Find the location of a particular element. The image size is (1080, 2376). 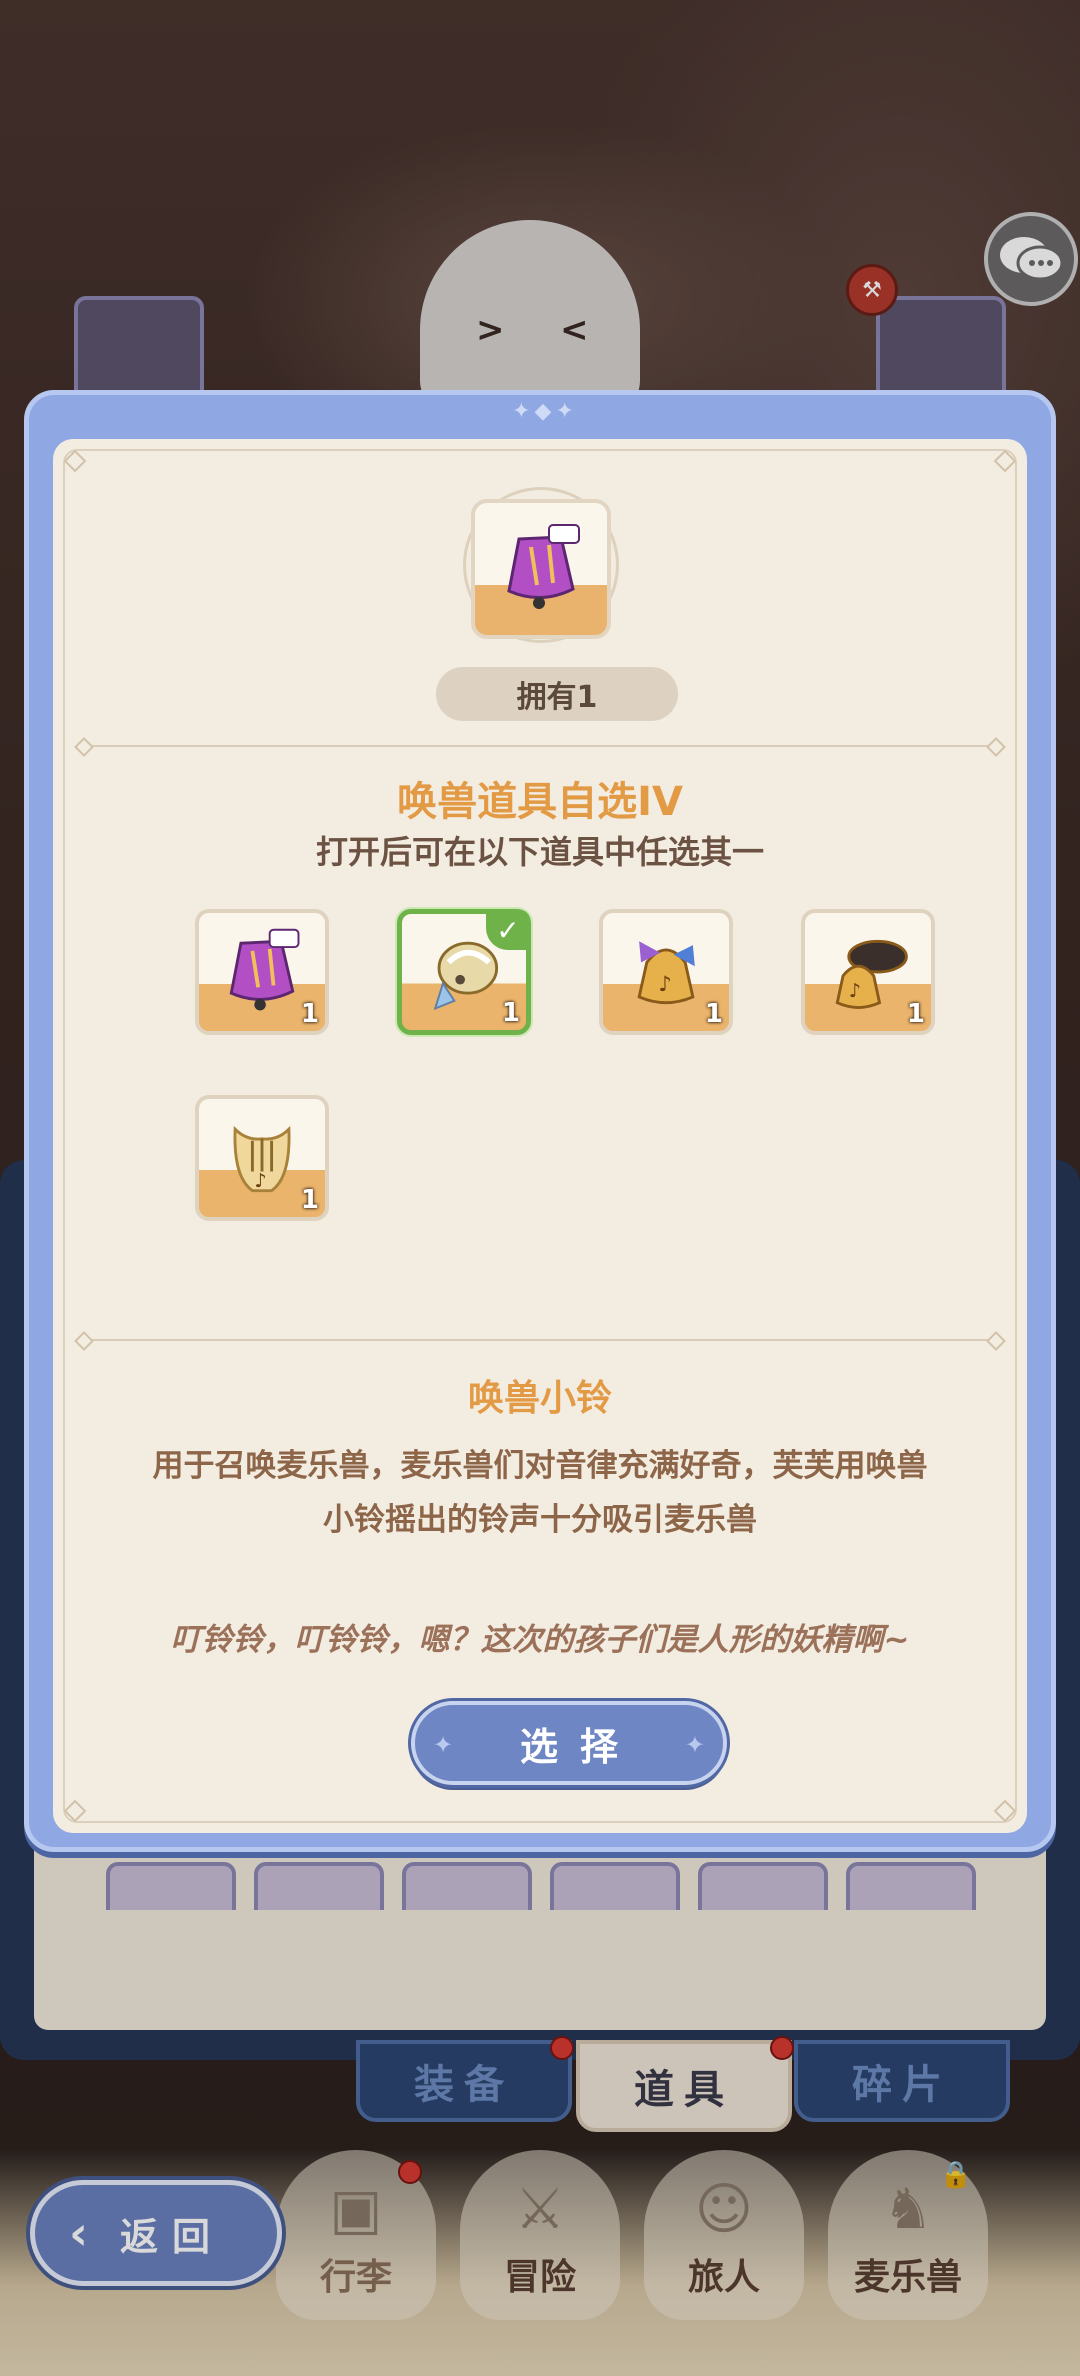

detail-line: 小铃摇出的铃声十分吸引麦乐兽 is located at coordinates (540, 1520).